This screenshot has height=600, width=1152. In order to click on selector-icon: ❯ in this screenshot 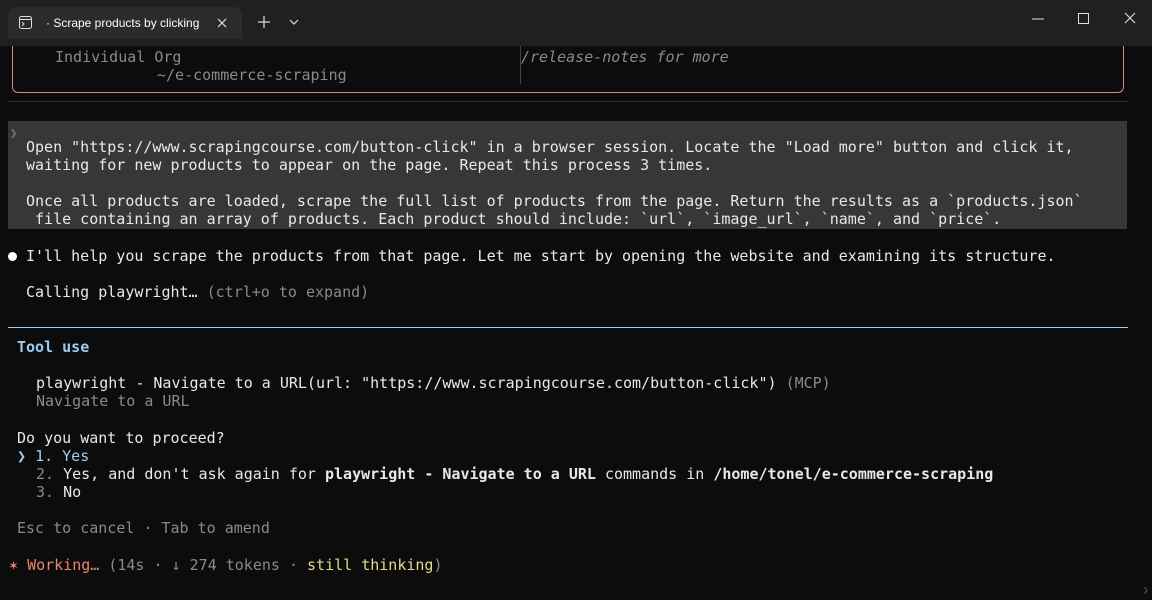, I will do `click(22, 456)`.